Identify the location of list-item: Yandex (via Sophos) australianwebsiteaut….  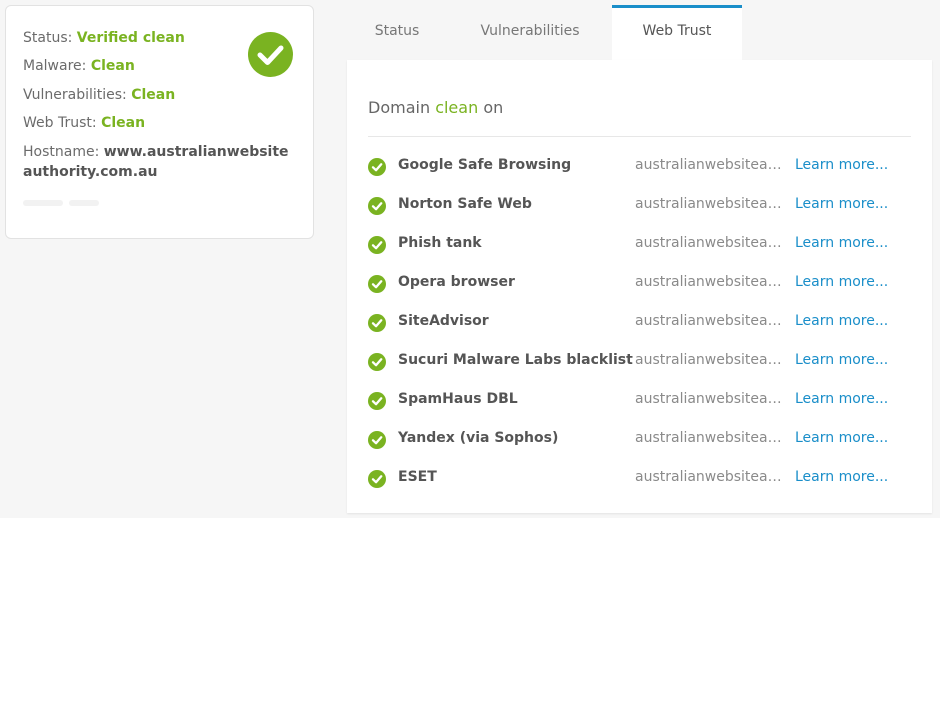
(639, 440).